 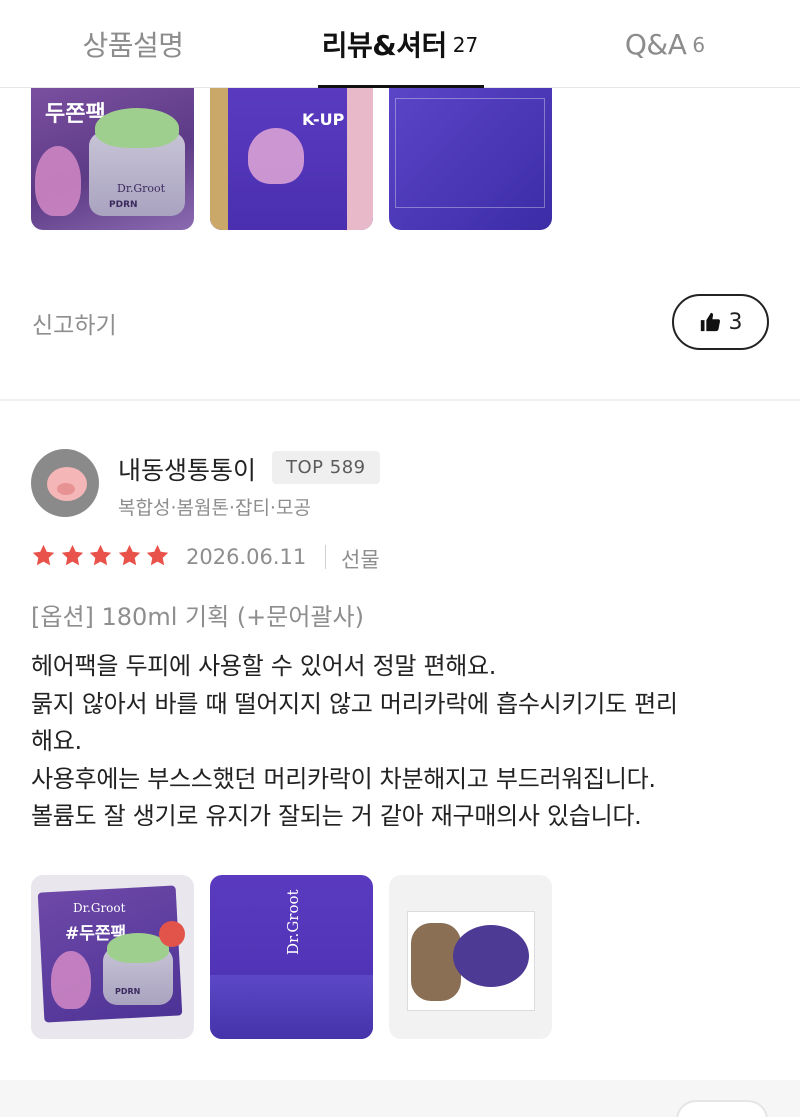 What do you see at coordinates (400, 400) in the screenshot?
I see `review-divider` at bounding box center [400, 400].